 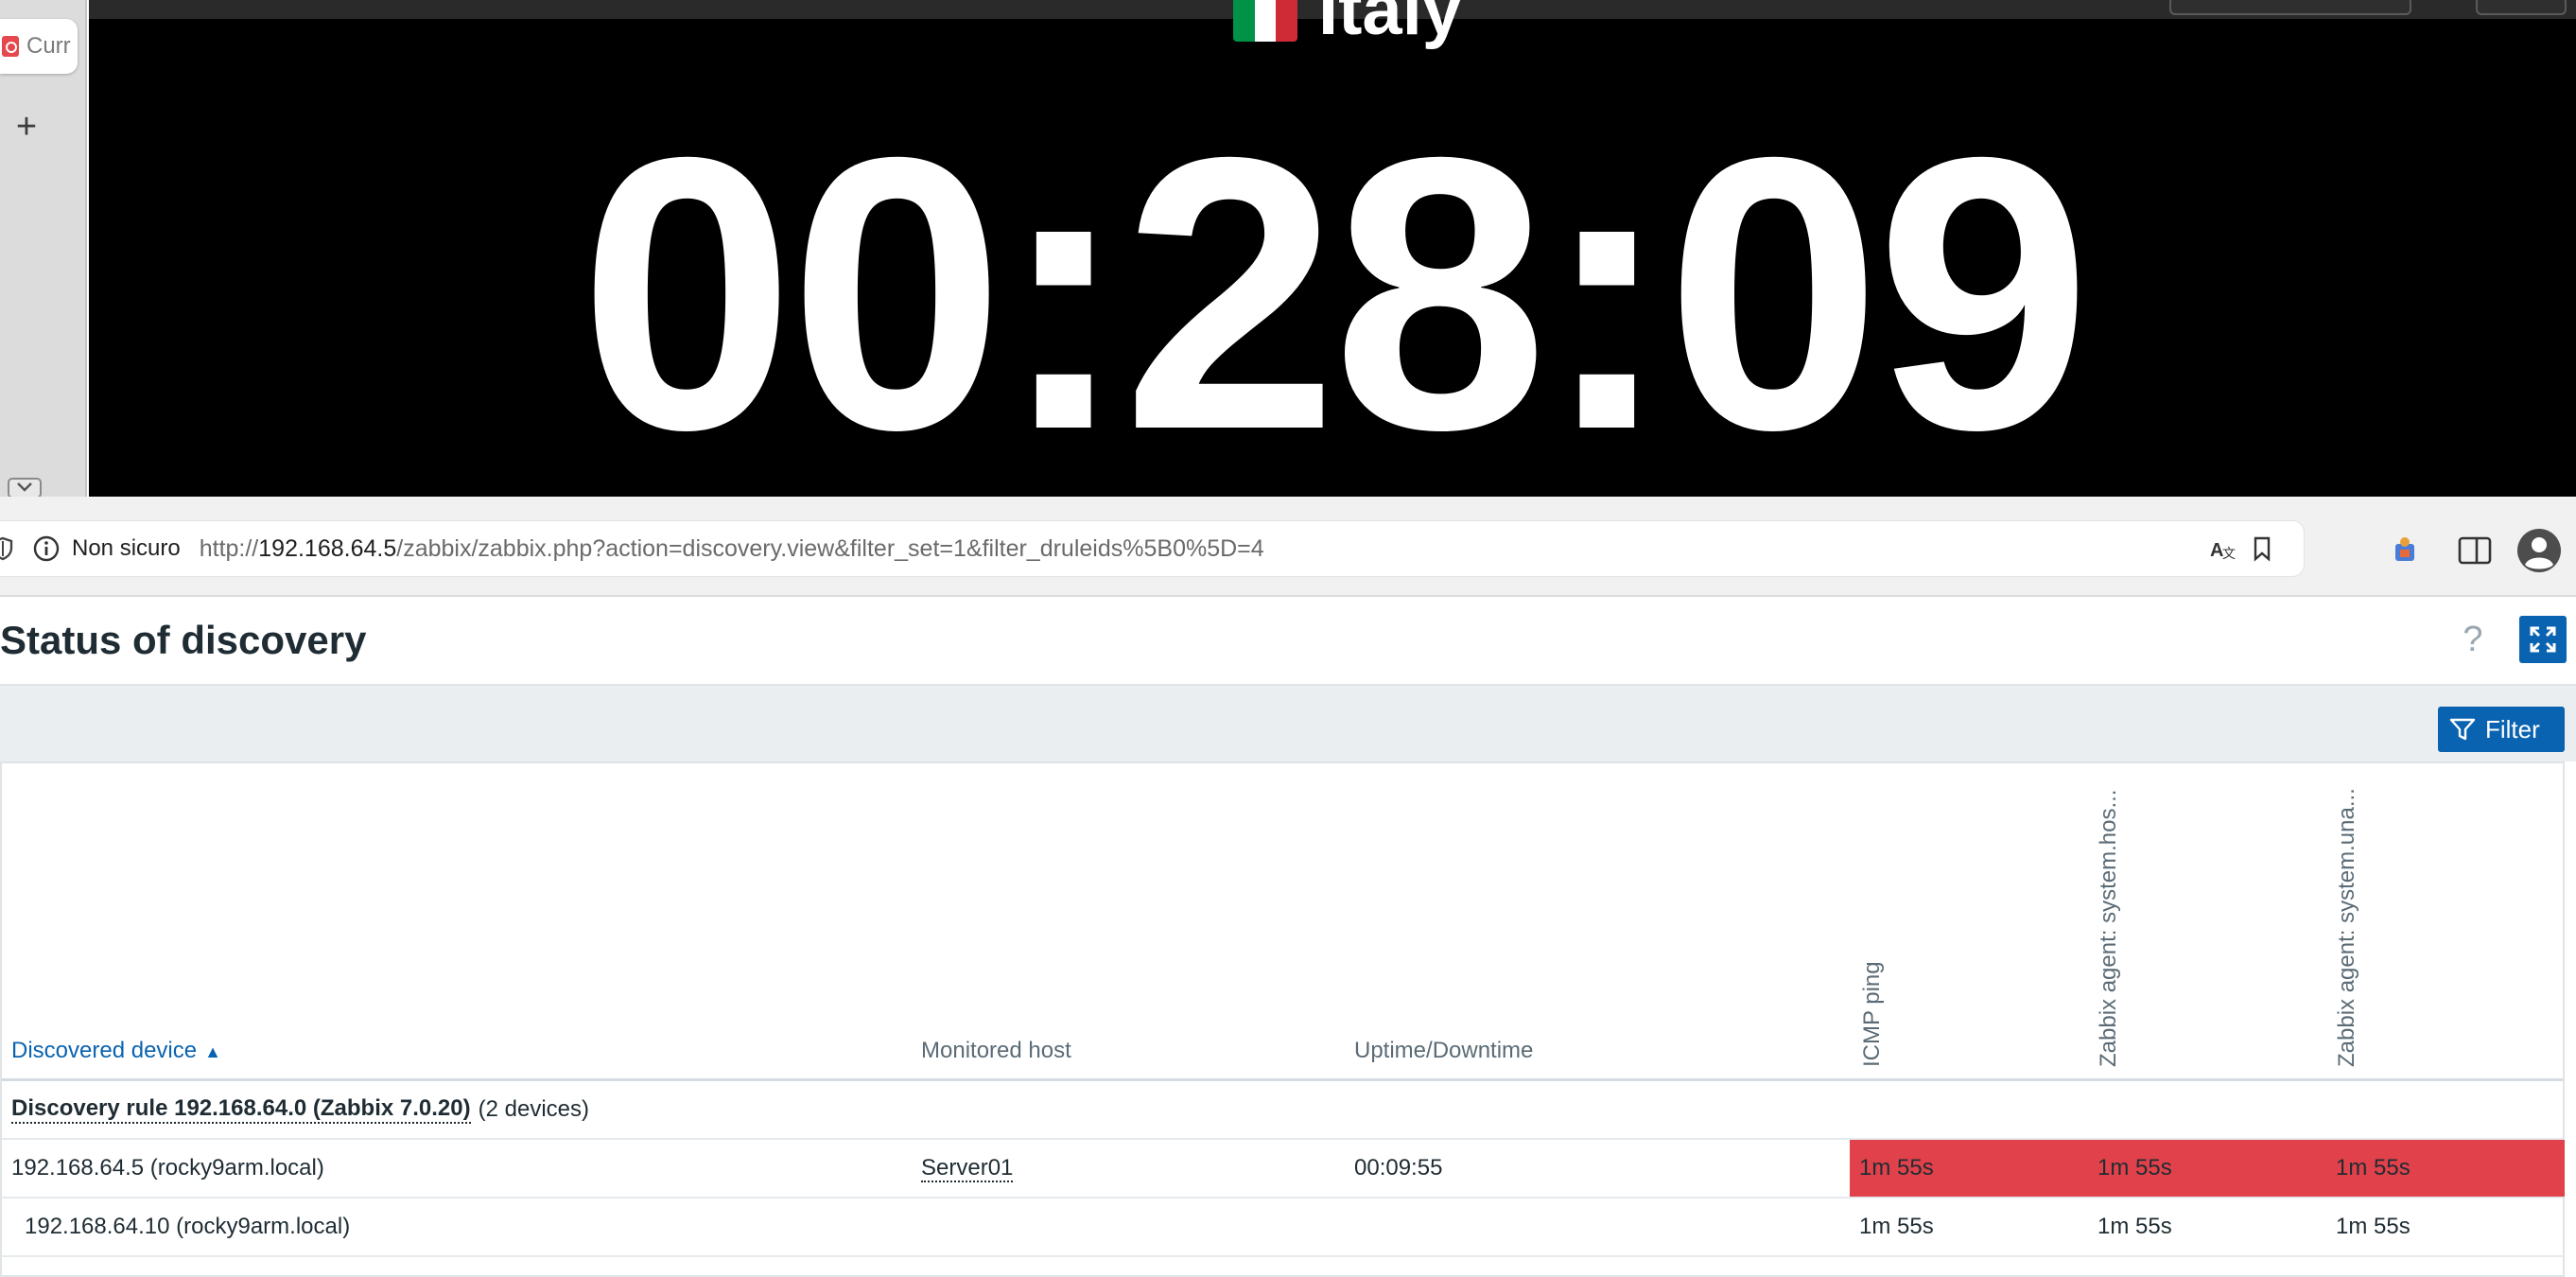 I want to click on side-panel-icon, so click(x=2475, y=550).